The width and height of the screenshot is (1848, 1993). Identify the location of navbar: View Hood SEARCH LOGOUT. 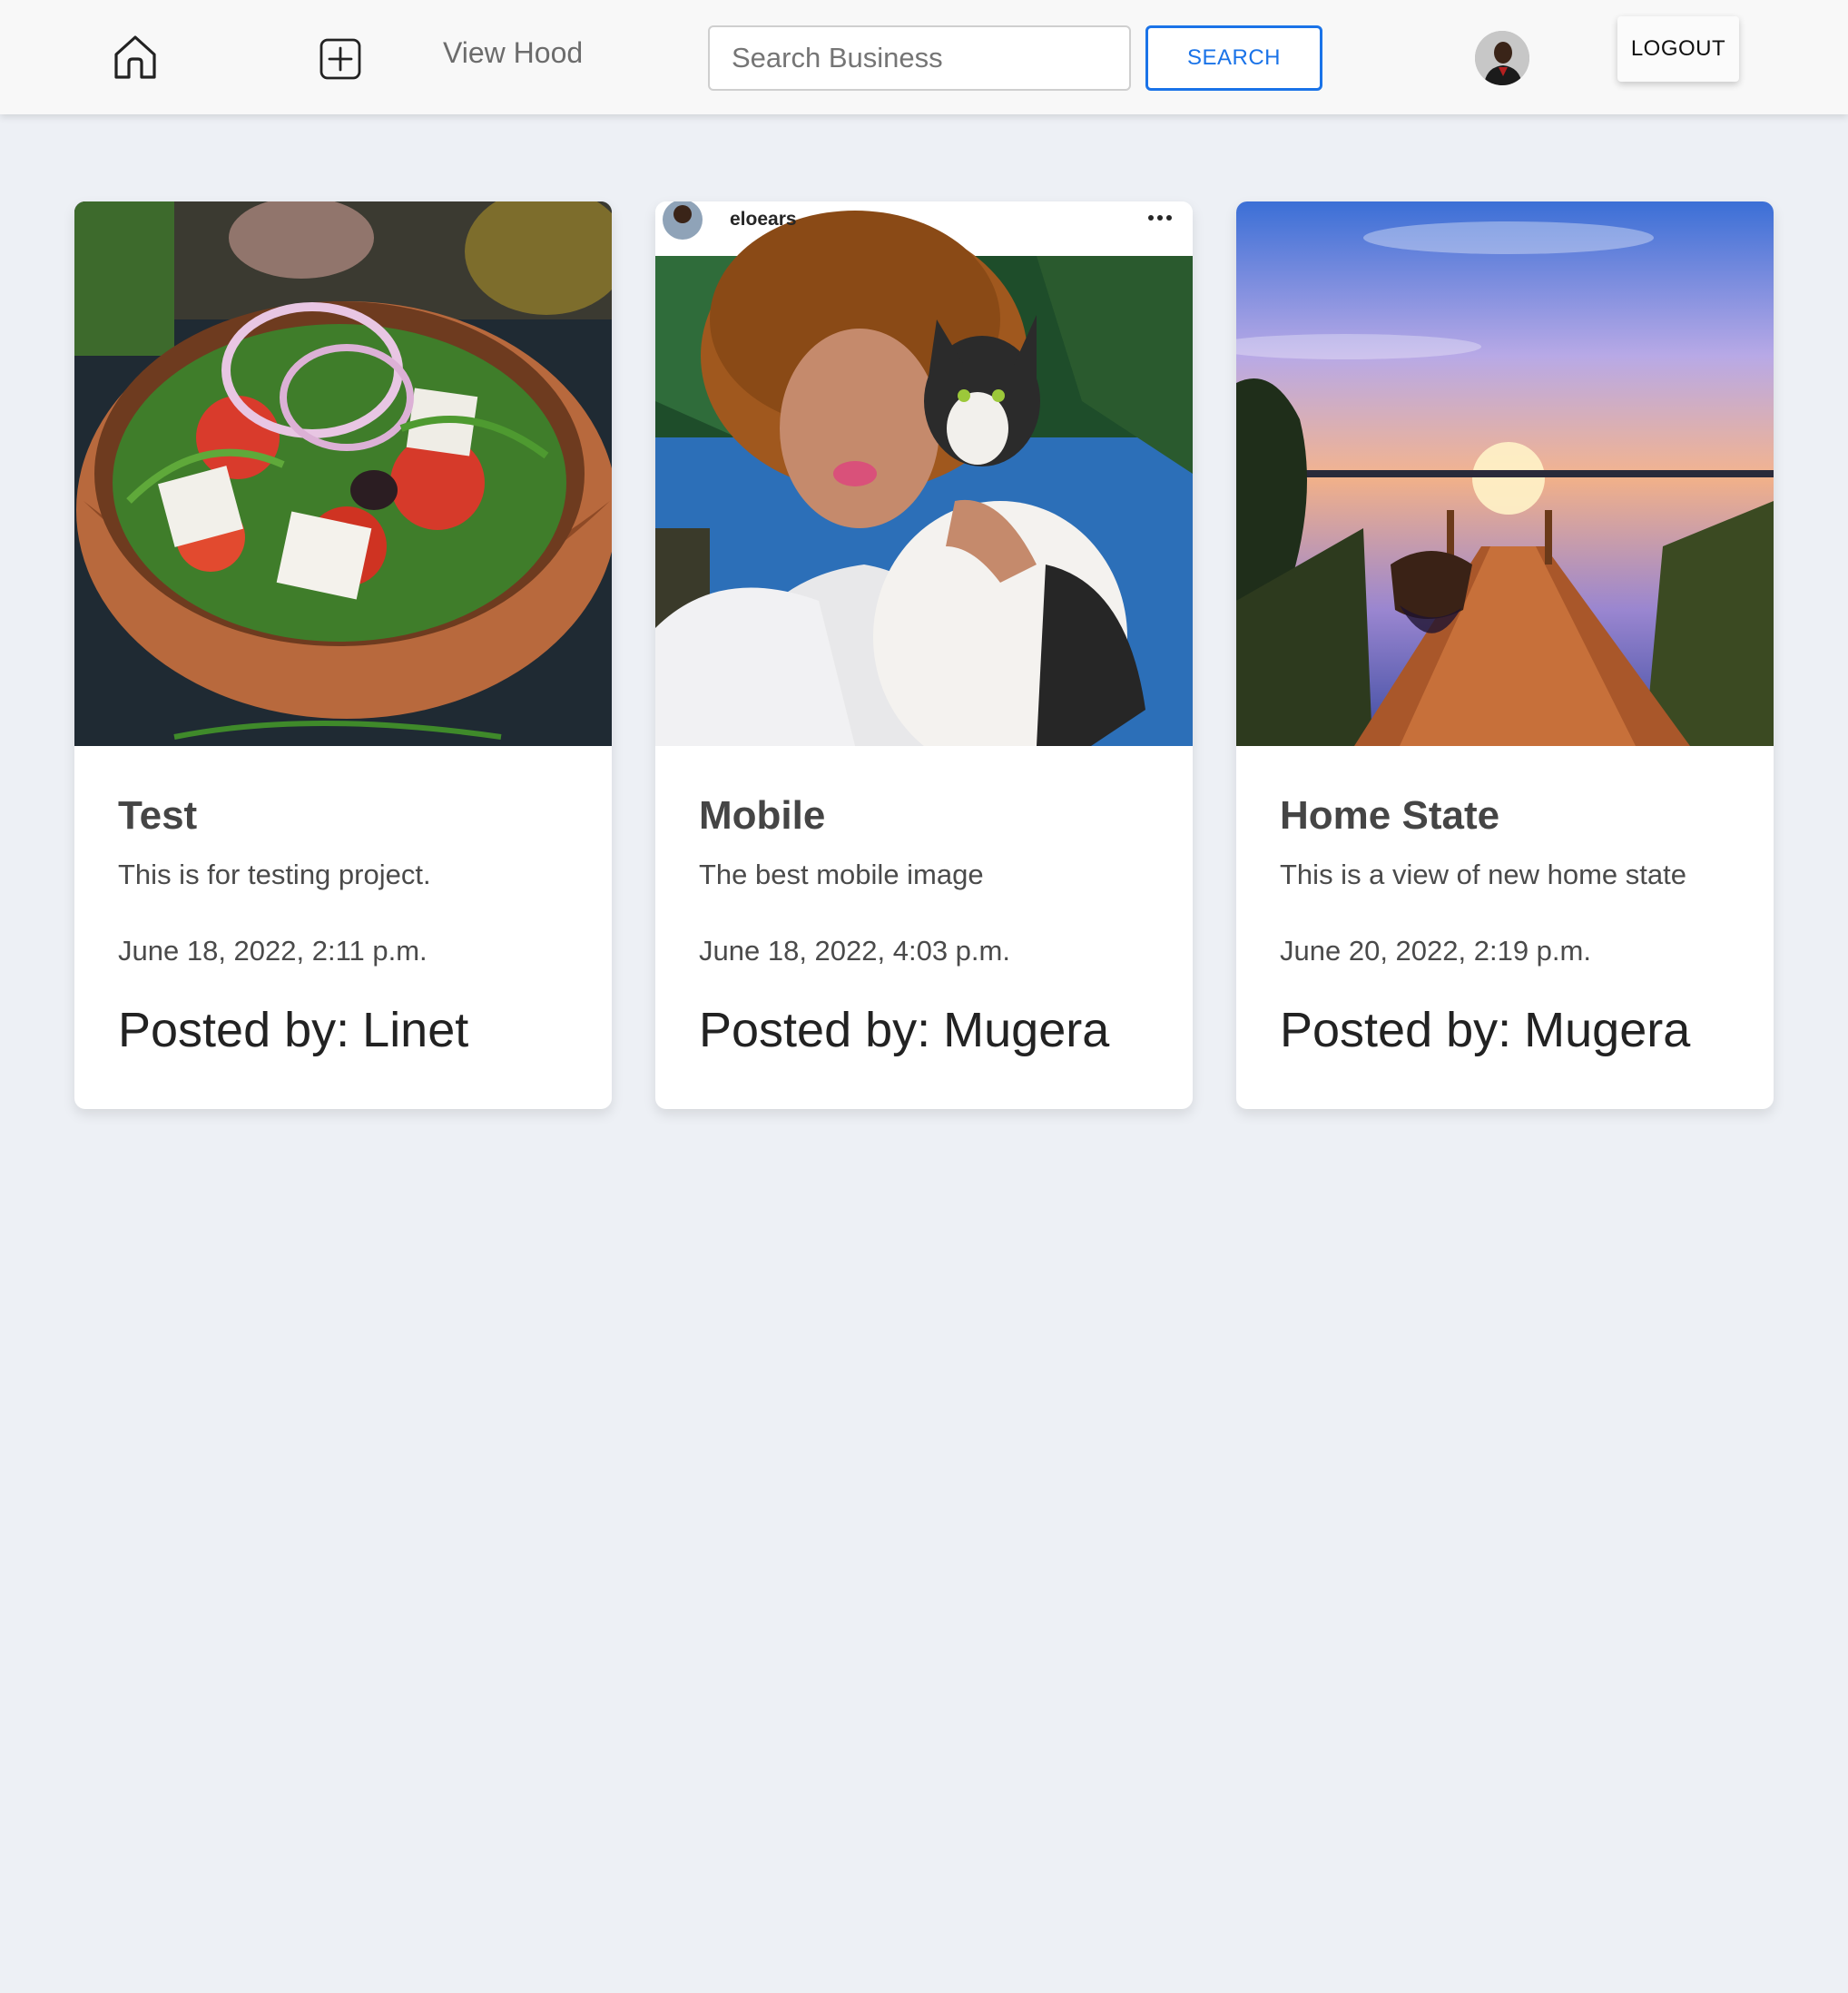
(924, 57).